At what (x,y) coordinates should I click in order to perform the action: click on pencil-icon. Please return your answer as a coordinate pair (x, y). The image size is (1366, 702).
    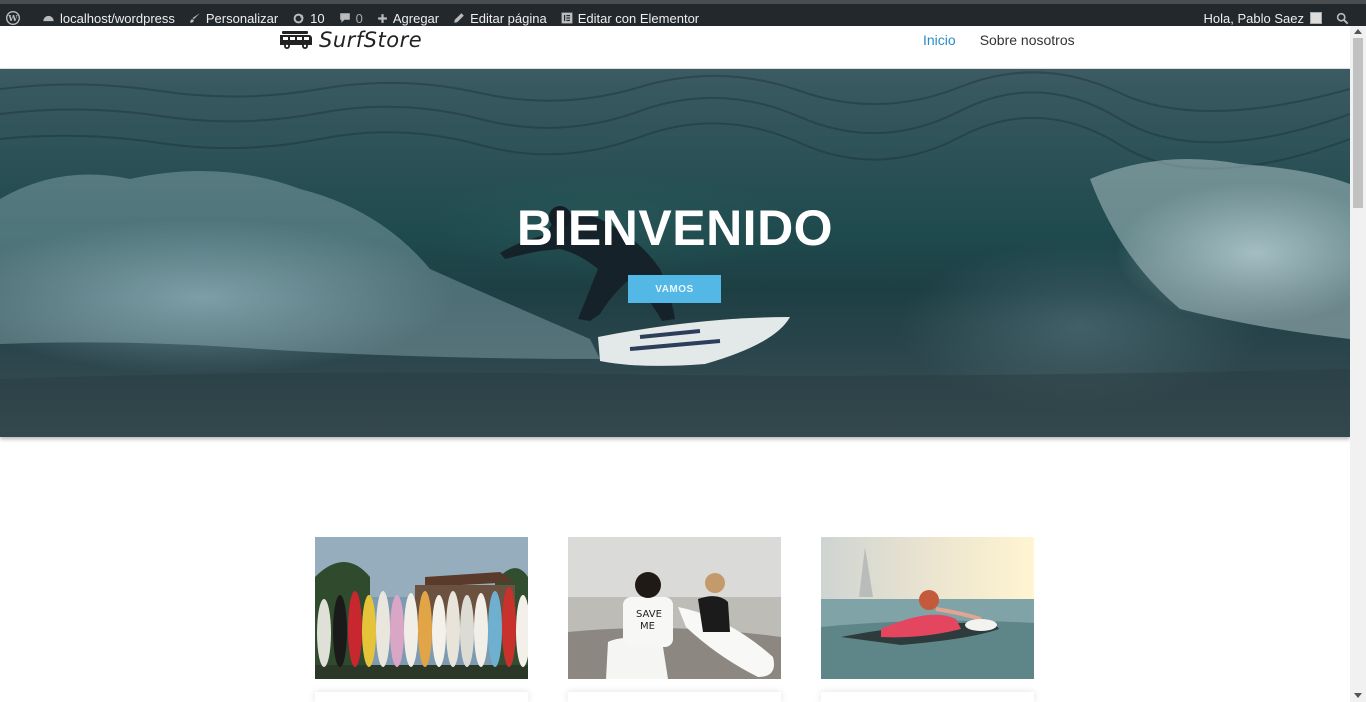
    Looking at the image, I should click on (459, 18).